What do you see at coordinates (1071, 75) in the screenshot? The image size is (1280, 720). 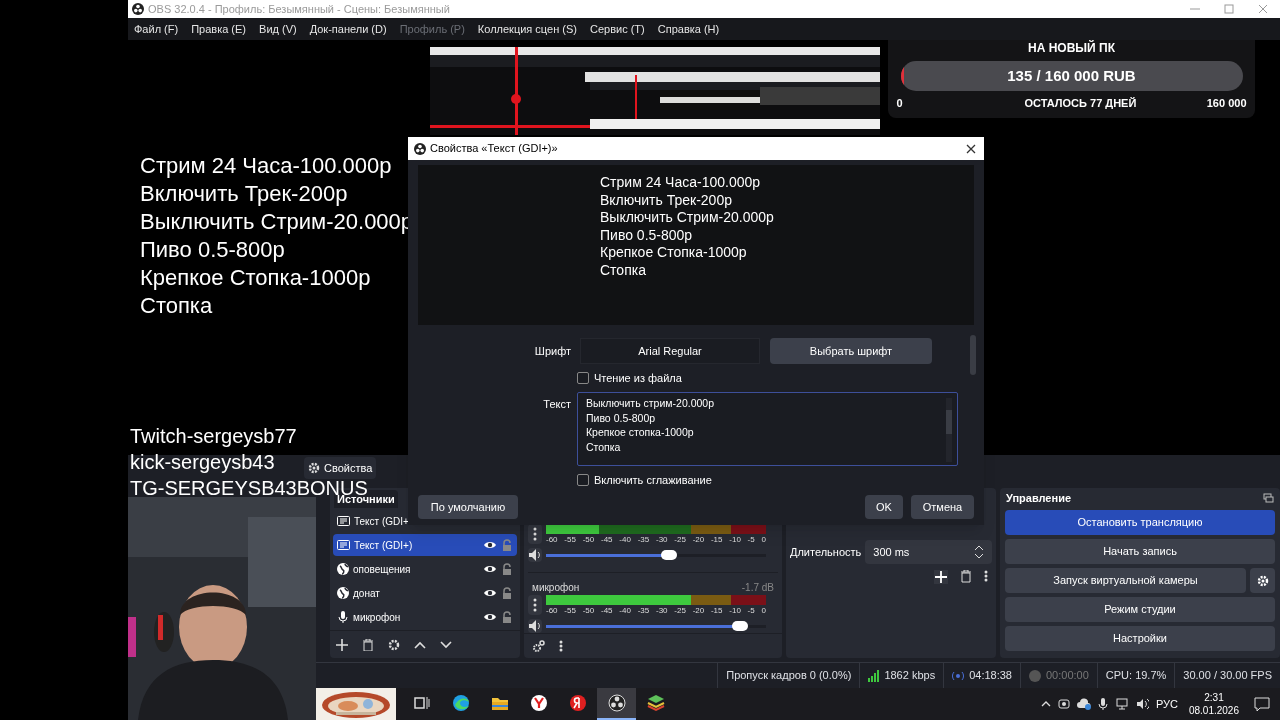 I see `goal-progress-text: 135 / 160 000 RUB` at bounding box center [1071, 75].